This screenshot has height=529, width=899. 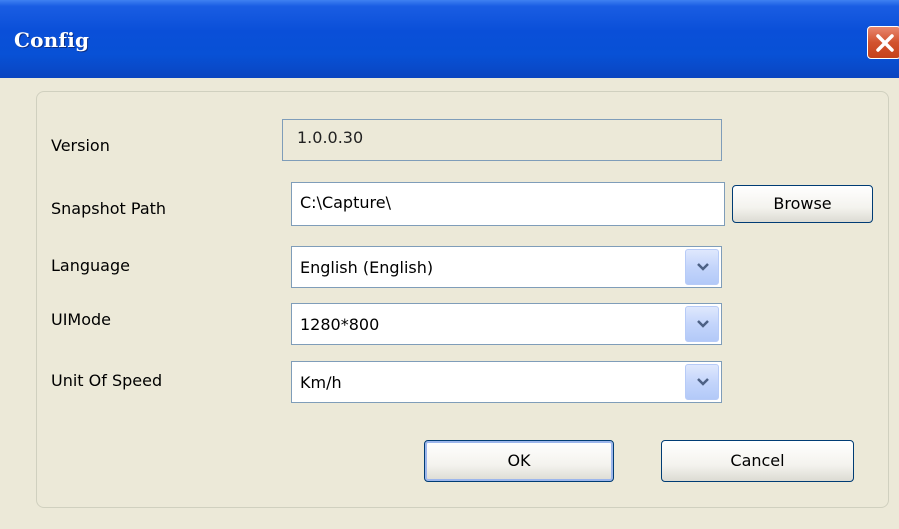 I want to click on title-bar: Config, so click(x=449, y=39).